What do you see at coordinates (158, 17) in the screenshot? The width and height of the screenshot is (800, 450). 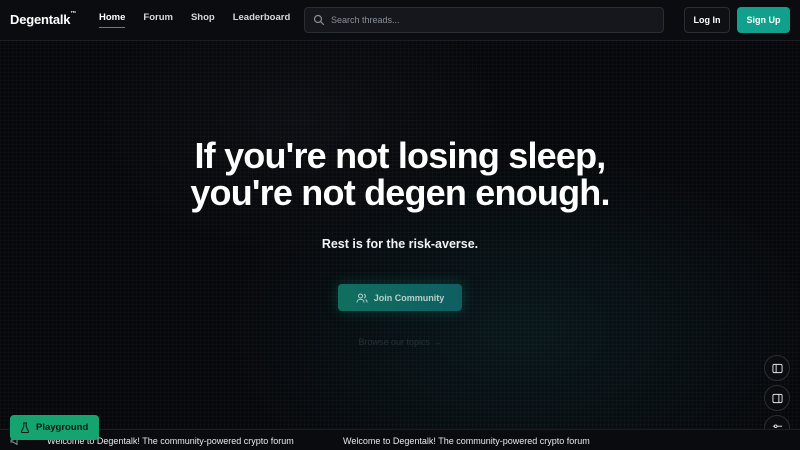 I see `nav-forum: Forum` at bounding box center [158, 17].